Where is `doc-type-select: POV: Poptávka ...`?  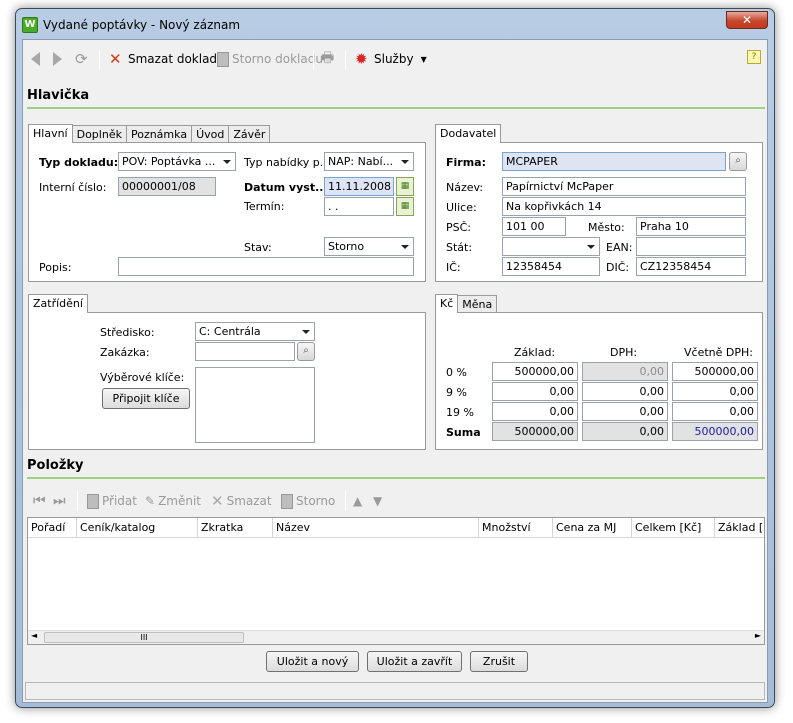
doc-type-select: POV: Poptávka ... is located at coordinates (177, 161).